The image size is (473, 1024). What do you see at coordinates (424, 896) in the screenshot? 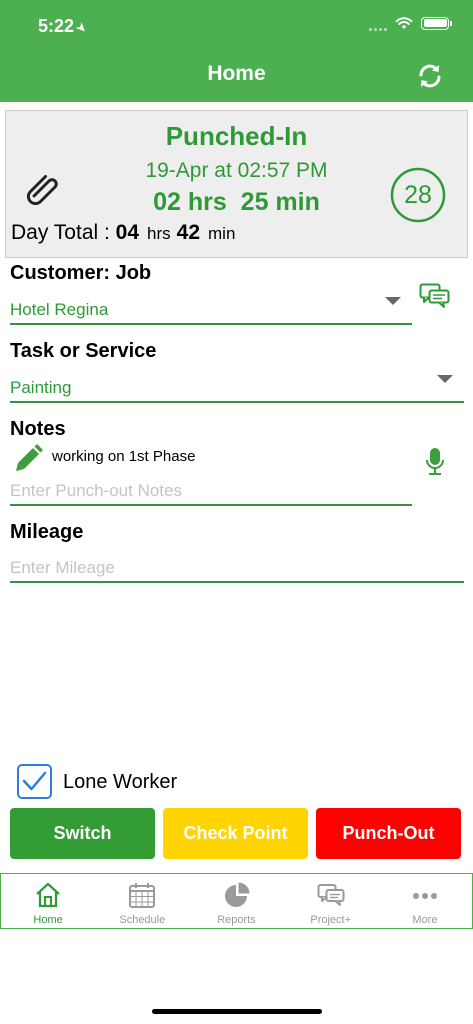
I see `more-dots-icon` at bounding box center [424, 896].